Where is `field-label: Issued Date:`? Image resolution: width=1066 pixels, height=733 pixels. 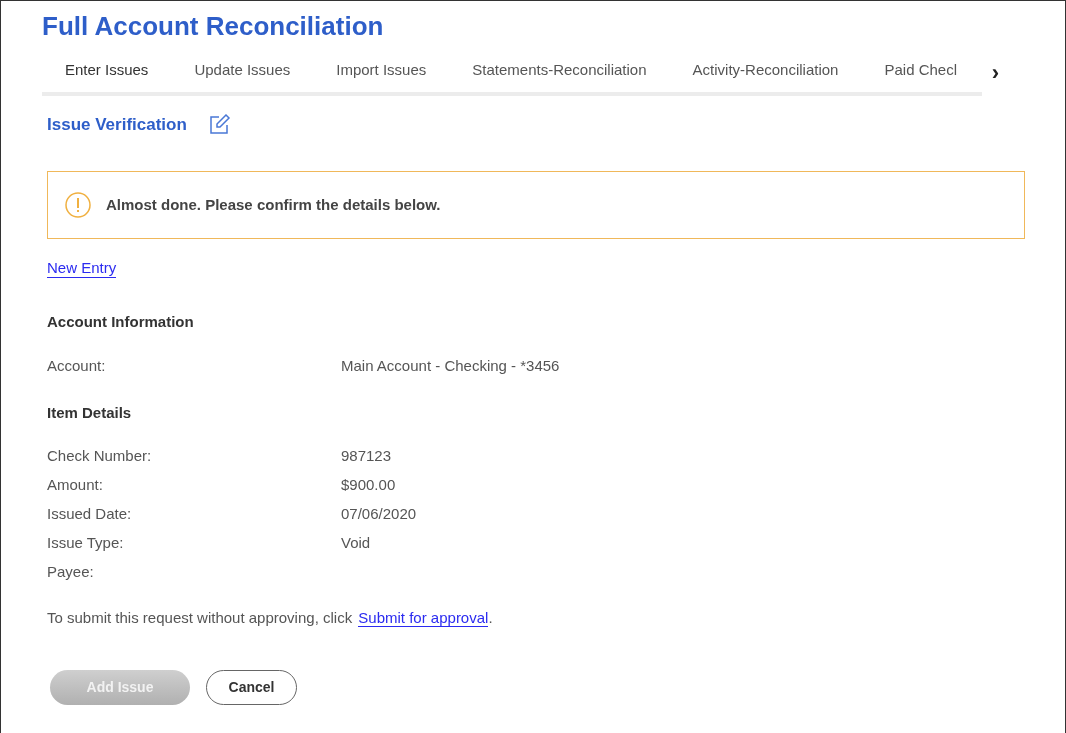 field-label: Issued Date: is located at coordinates (90, 514).